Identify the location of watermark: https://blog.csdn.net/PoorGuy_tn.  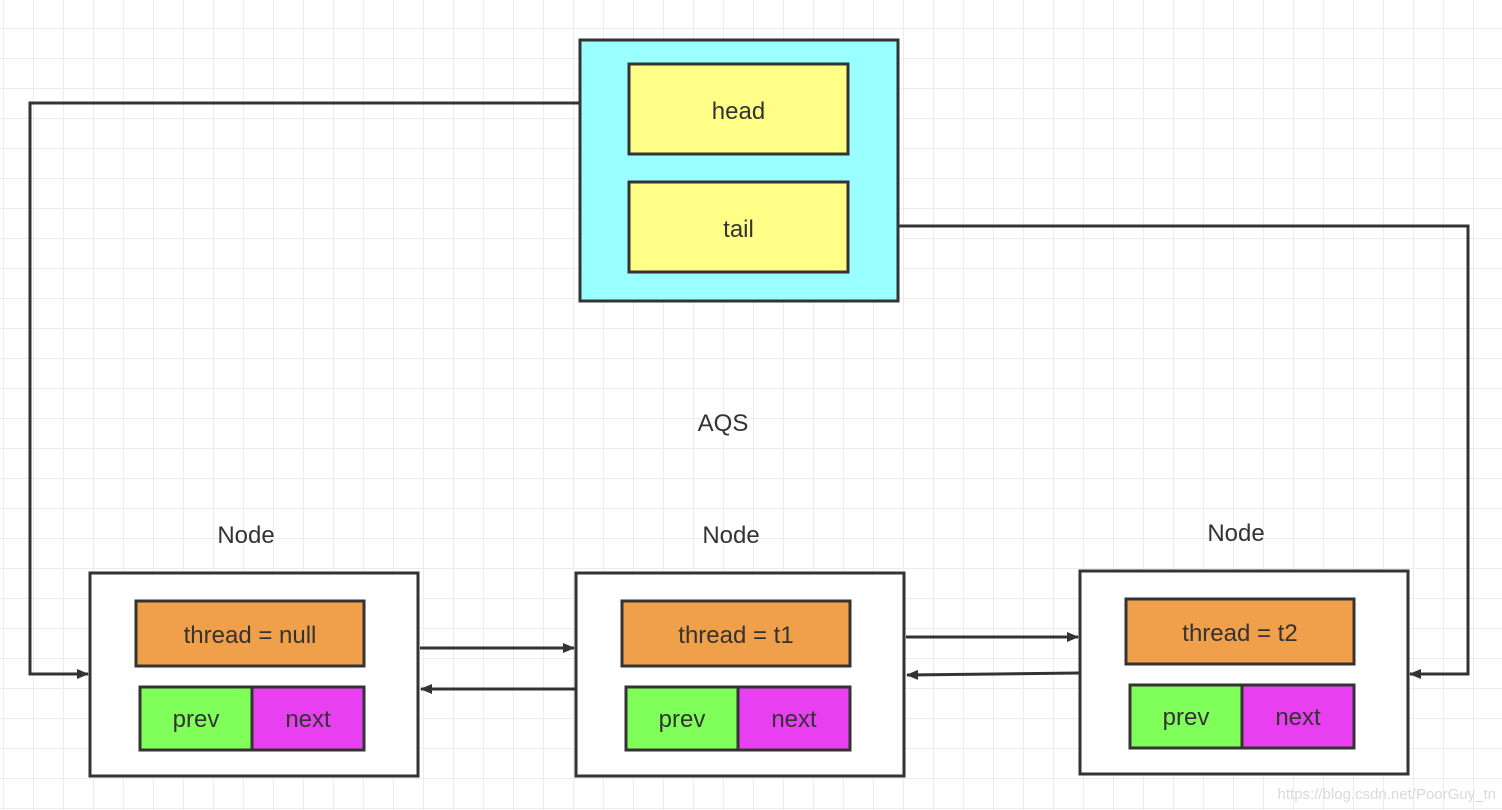
(1387, 794).